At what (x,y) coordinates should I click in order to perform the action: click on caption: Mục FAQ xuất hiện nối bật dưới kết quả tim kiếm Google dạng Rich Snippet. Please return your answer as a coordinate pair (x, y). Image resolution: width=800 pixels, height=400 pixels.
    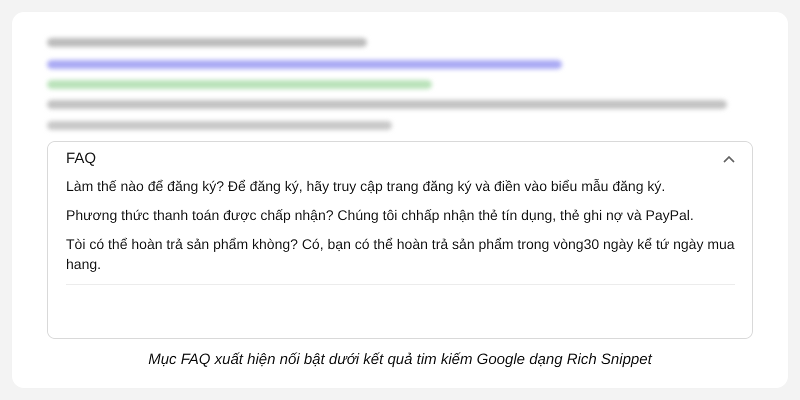
    Looking at the image, I should click on (400, 359).